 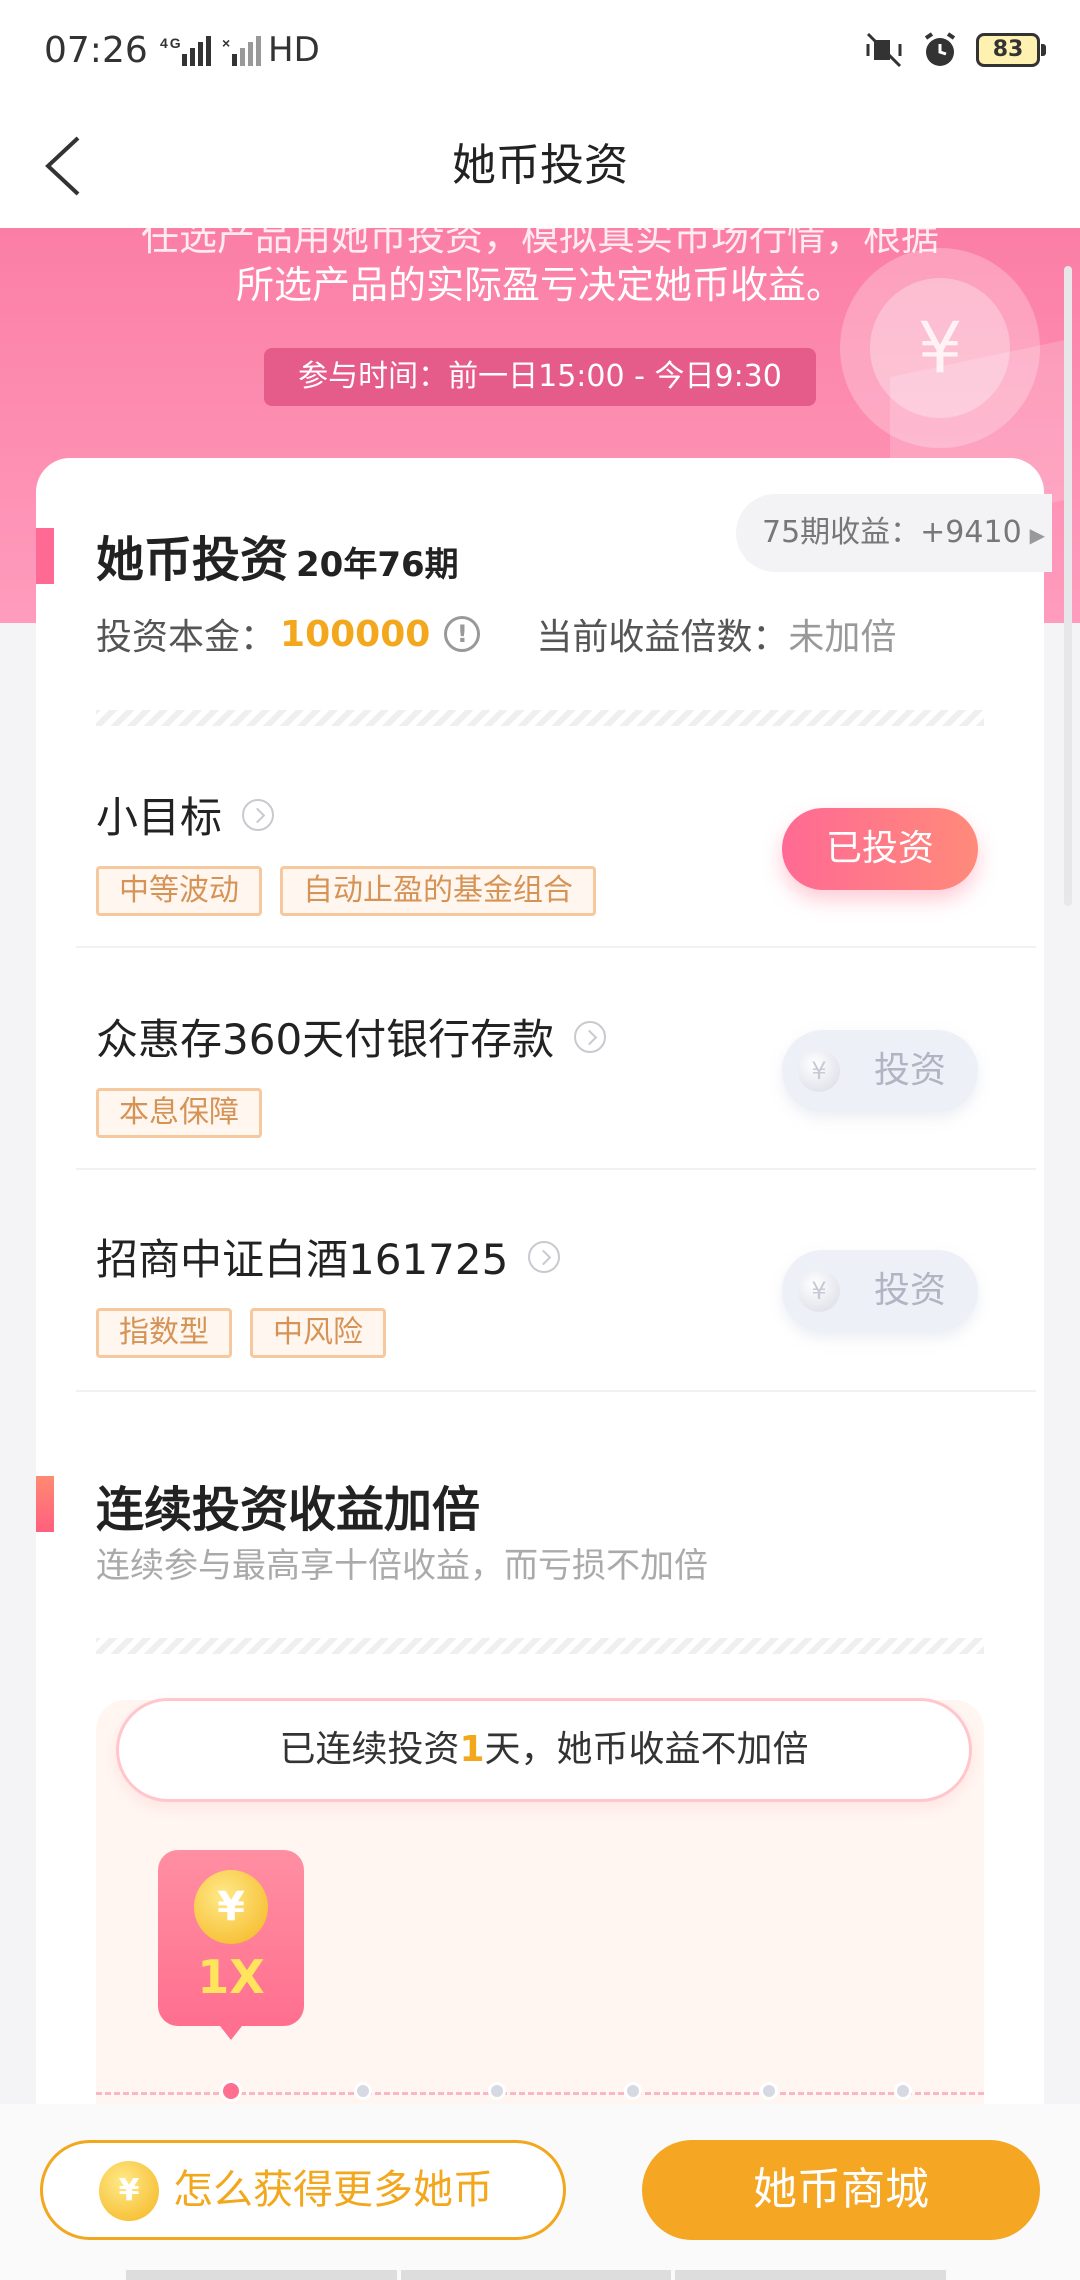 I want to click on product-name-row: 众惠存360天付银行存款, so click(x=351, y=1036).